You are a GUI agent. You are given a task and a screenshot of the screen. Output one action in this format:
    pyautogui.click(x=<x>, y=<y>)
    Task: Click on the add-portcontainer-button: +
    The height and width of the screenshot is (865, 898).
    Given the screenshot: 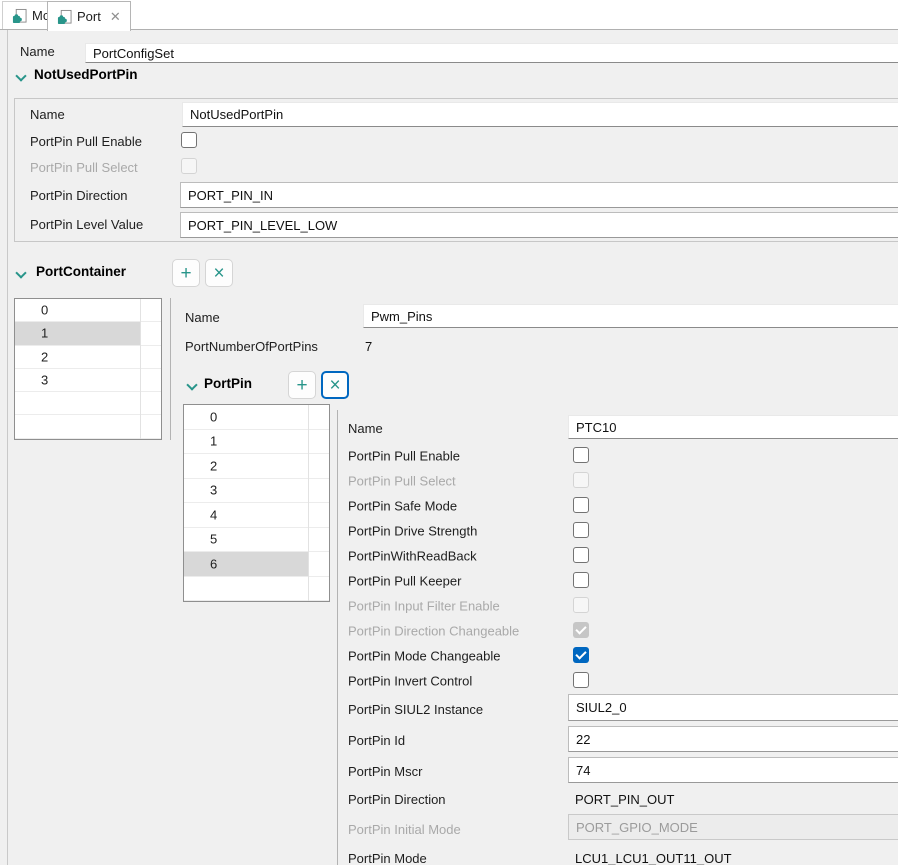 What is the action you would take?
    pyautogui.click(x=186, y=273)
    